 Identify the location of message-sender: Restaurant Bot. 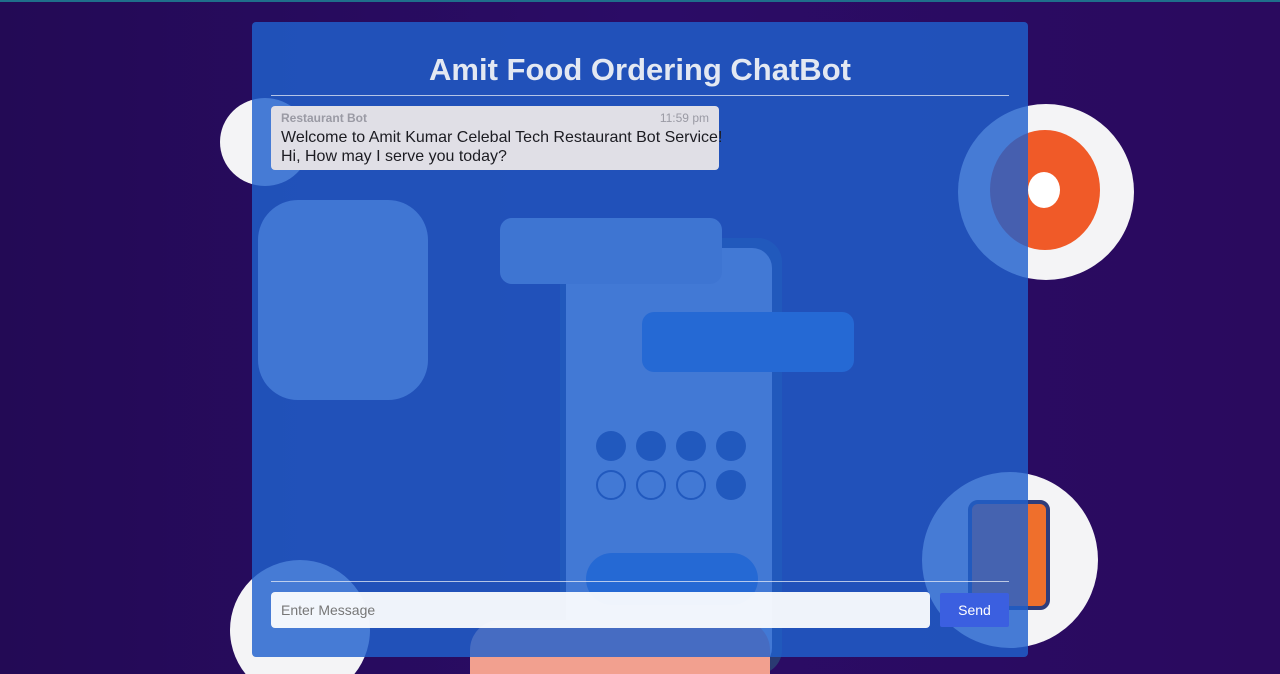
(324, 118).